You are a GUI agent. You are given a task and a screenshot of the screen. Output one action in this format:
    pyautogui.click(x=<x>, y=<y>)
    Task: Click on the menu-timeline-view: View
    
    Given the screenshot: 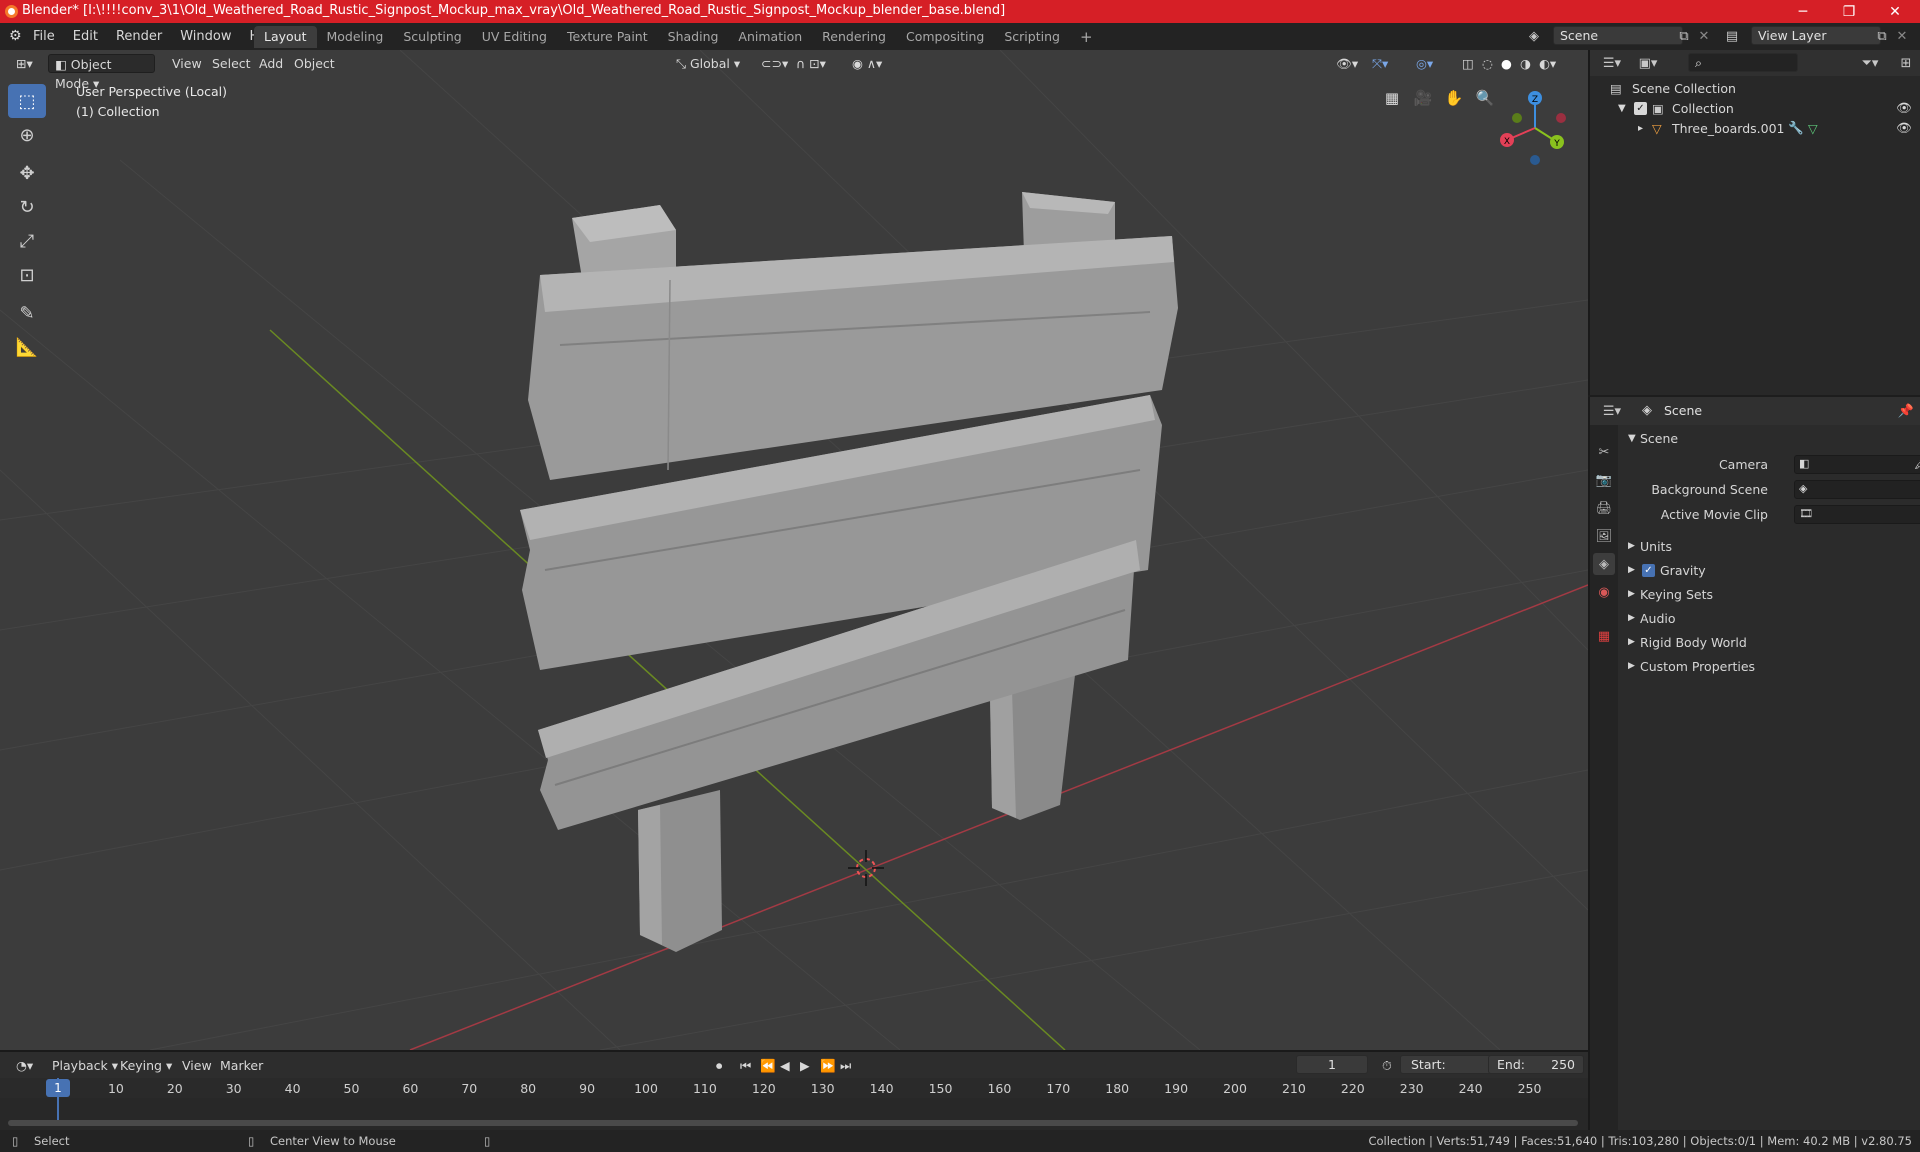 What is the action you would take?
    pyautogui.click(x=197, y=1065)
    